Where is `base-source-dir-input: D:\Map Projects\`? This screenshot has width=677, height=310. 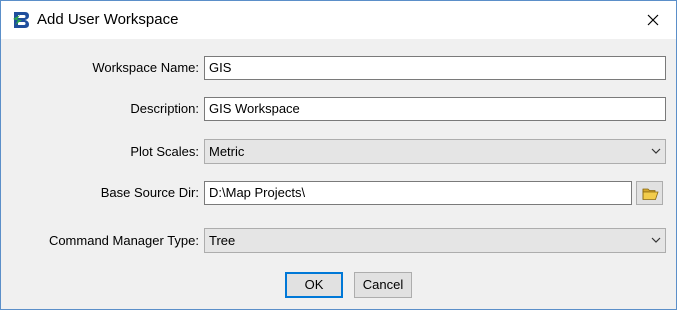
base-source-dir-input: D:\Map Projects\ is located at coordinates (418, 193).